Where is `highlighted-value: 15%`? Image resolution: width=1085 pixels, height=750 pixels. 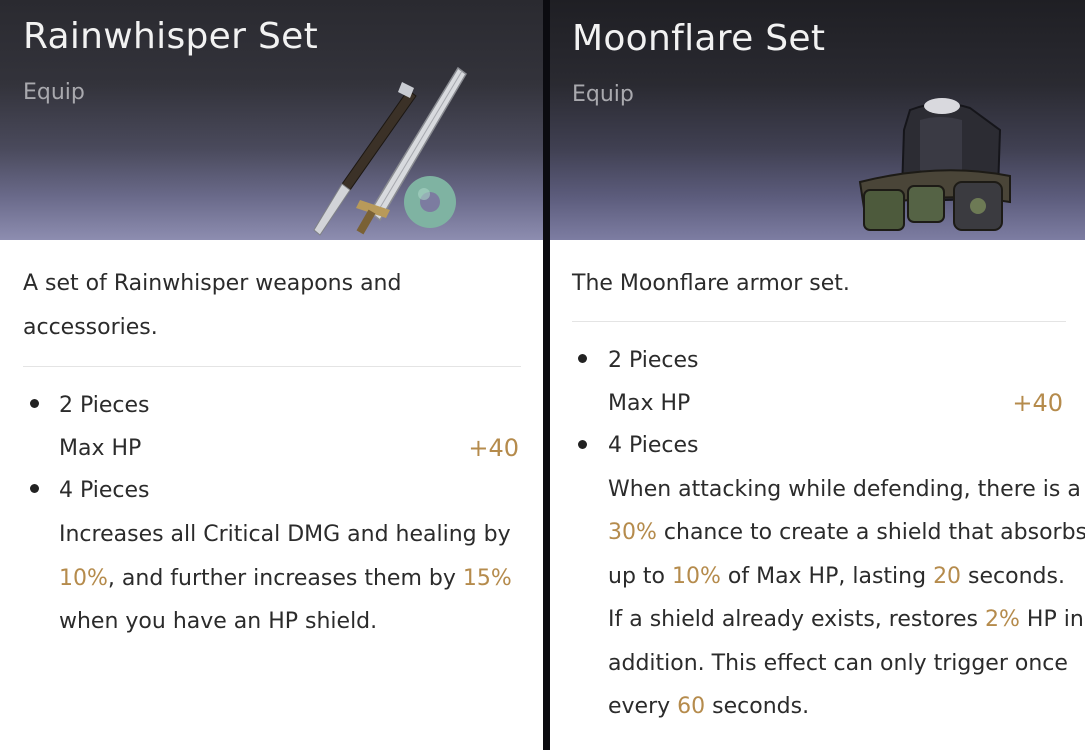
highlighted-value: 15% is located at coordinates (487, 578).